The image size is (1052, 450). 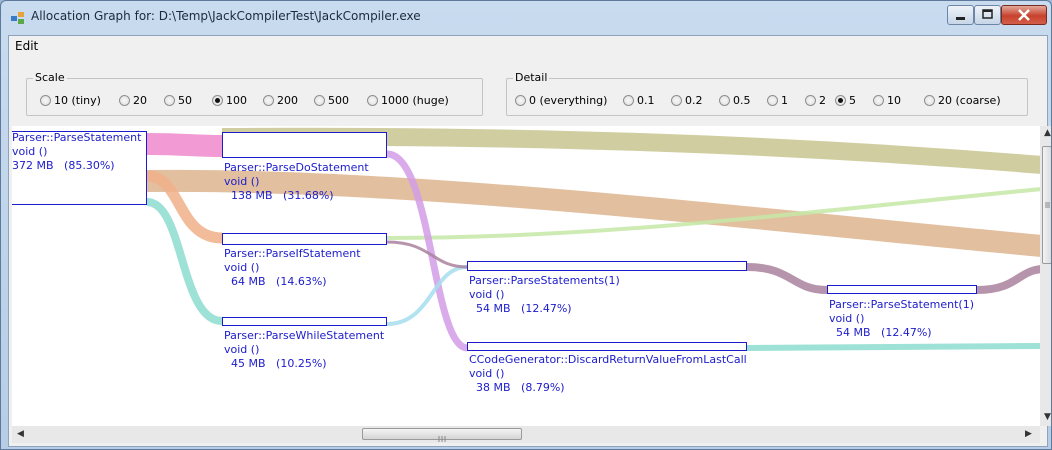 I want to click on detail-option-0: 0 (everything), so click(x=561, y=101).